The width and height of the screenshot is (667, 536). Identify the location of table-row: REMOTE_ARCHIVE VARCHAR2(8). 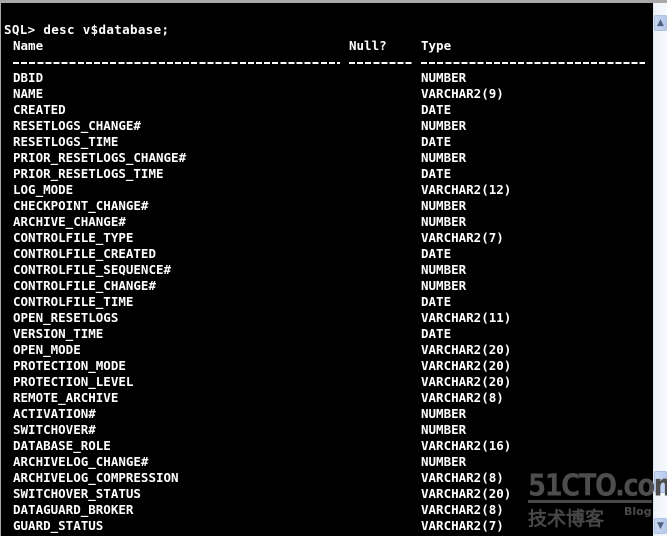
(328, 398).